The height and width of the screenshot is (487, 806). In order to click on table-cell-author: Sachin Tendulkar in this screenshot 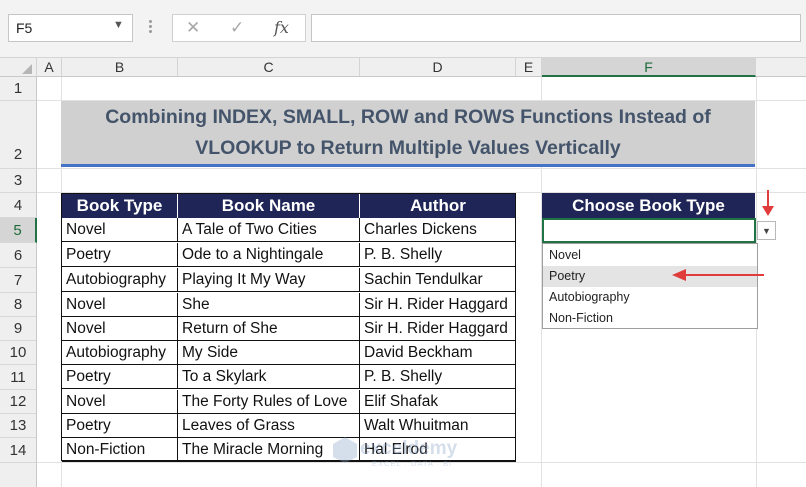, I will do `click(438, 280)`.